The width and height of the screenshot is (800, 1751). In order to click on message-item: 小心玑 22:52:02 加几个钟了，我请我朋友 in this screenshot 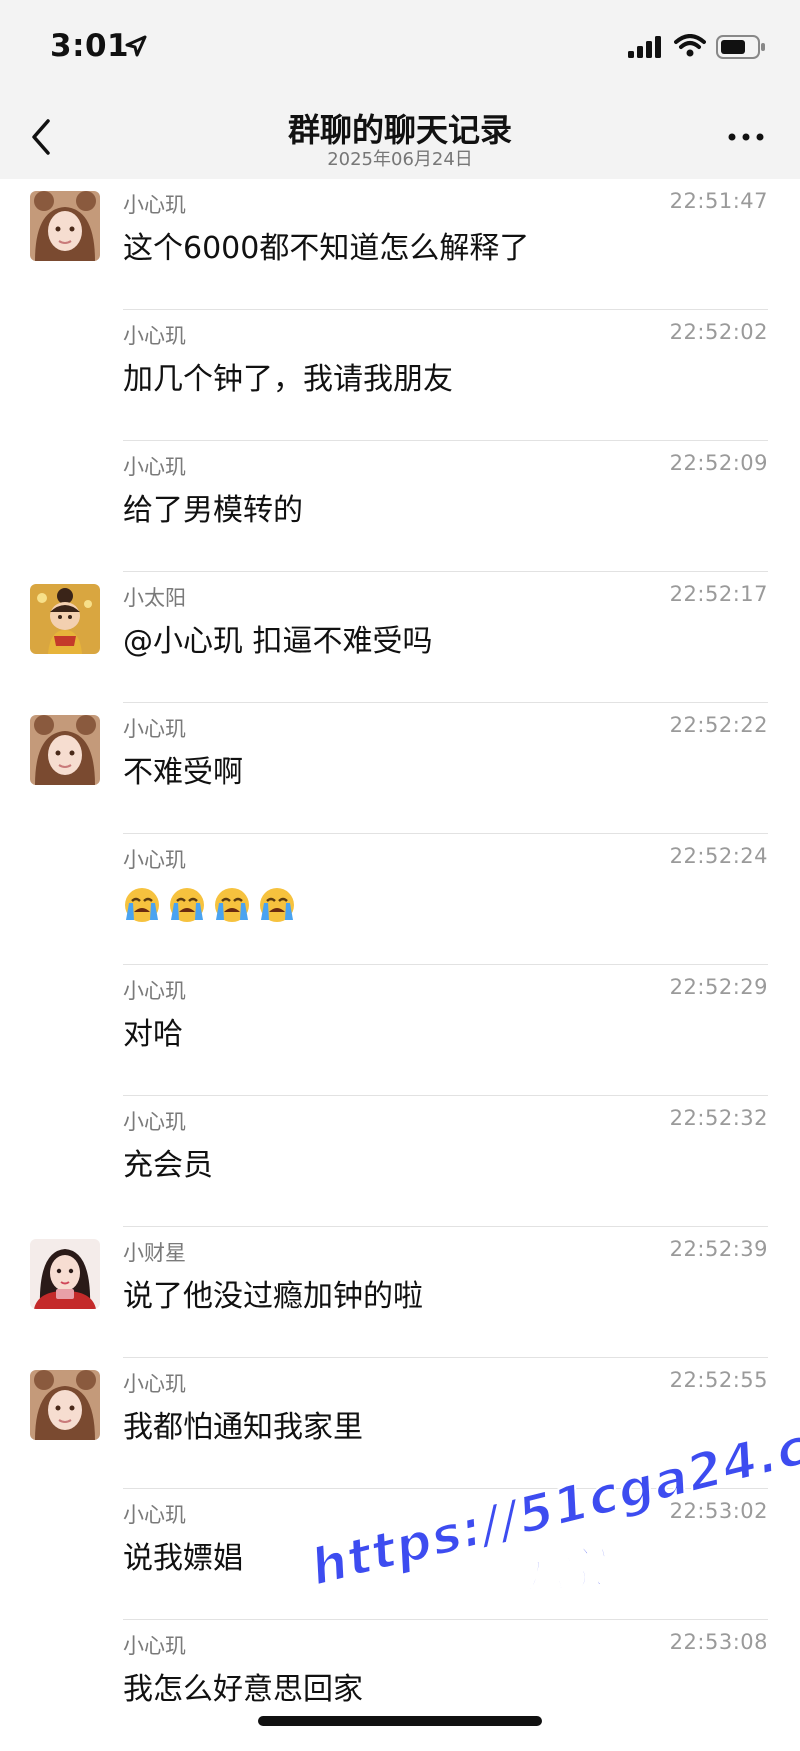, I will do `click(400, 375)`.